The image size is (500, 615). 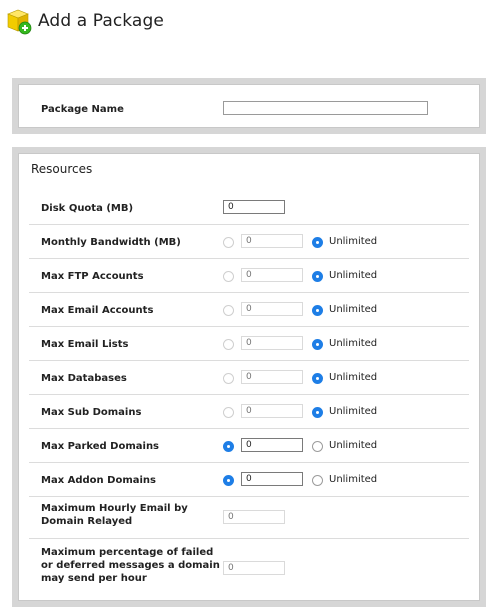 What do you see at coordinates (254, 568) in the screenshot?
I see `failed-percentage-input` at bounding box center [254, 568].